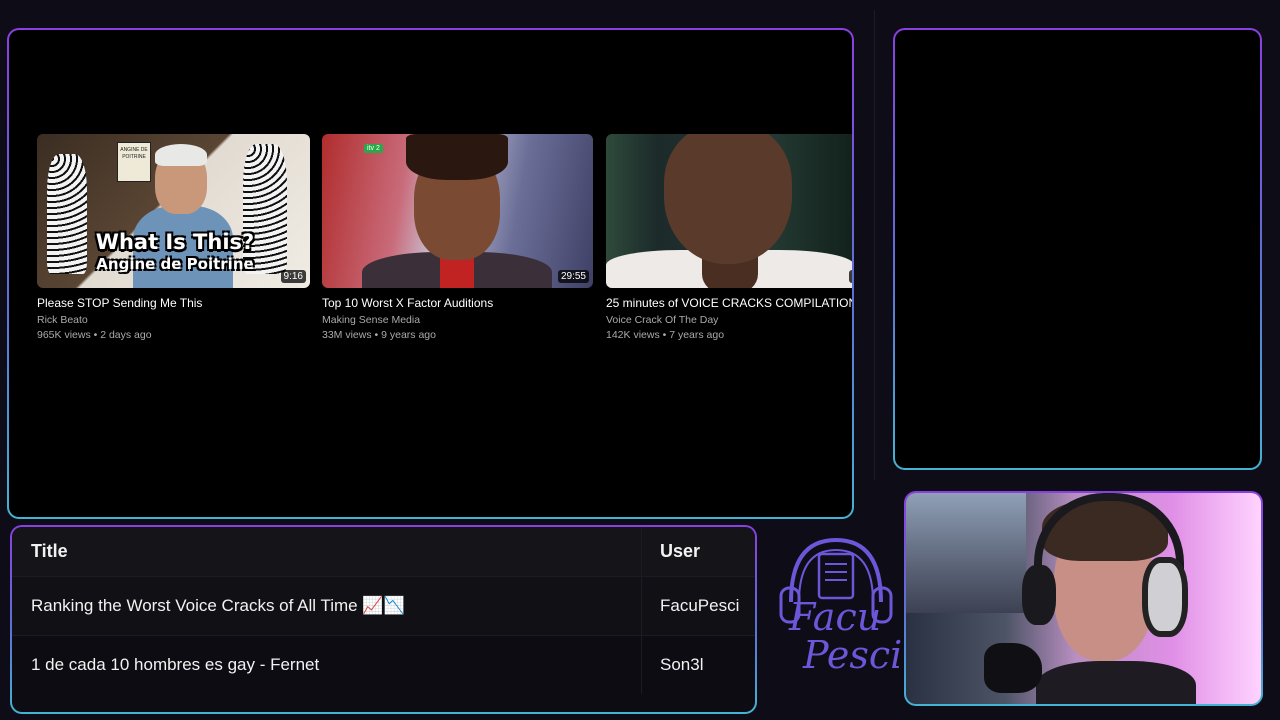 The height and width of the screenshot is (720, 1280). I want to click on duration-badge: 9:16, so click(293, 276).